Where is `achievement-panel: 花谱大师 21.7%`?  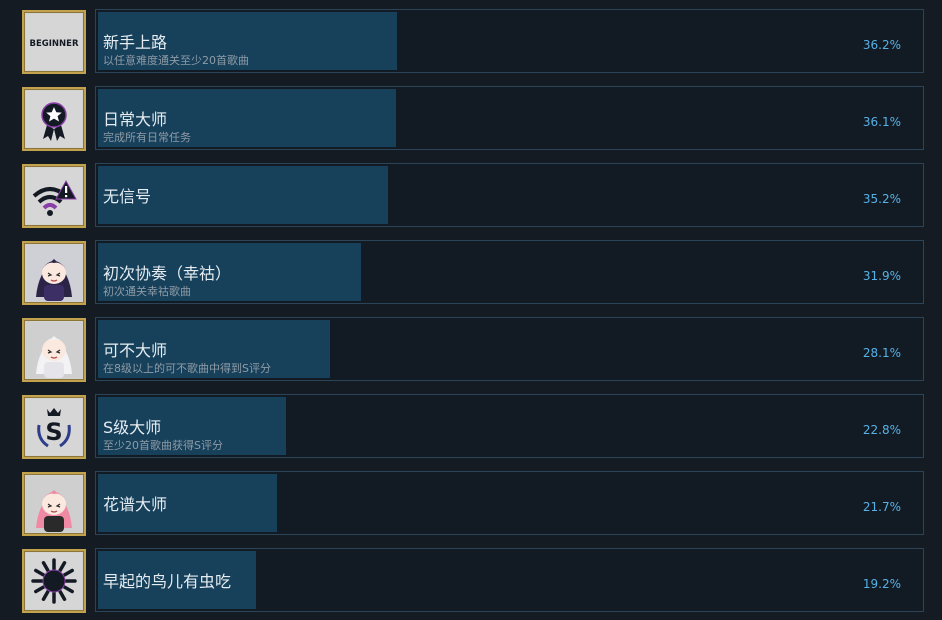
achievement-panel: 花谱大师 21.7% is located at coordinates (509, 503).